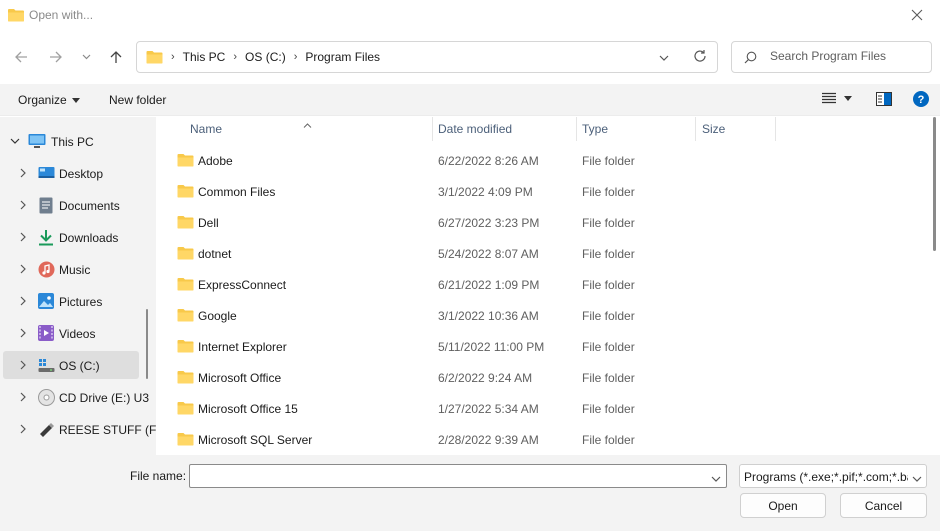 The width and height of the screenshot is (940, 531). What do you see at coordinates (541, 191) in the screenshot?
I see `table-row: Common Files 3/1/2022 4:09 PM File folder` at bounding box center [541, 191].